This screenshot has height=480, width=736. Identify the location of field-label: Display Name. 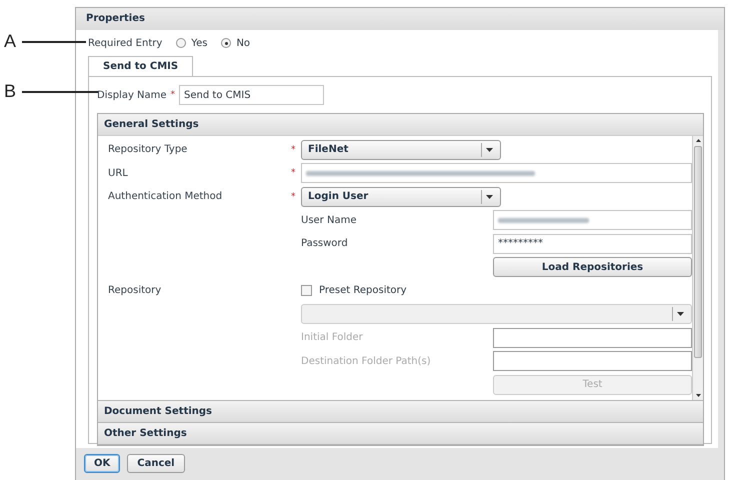
(132, 95).